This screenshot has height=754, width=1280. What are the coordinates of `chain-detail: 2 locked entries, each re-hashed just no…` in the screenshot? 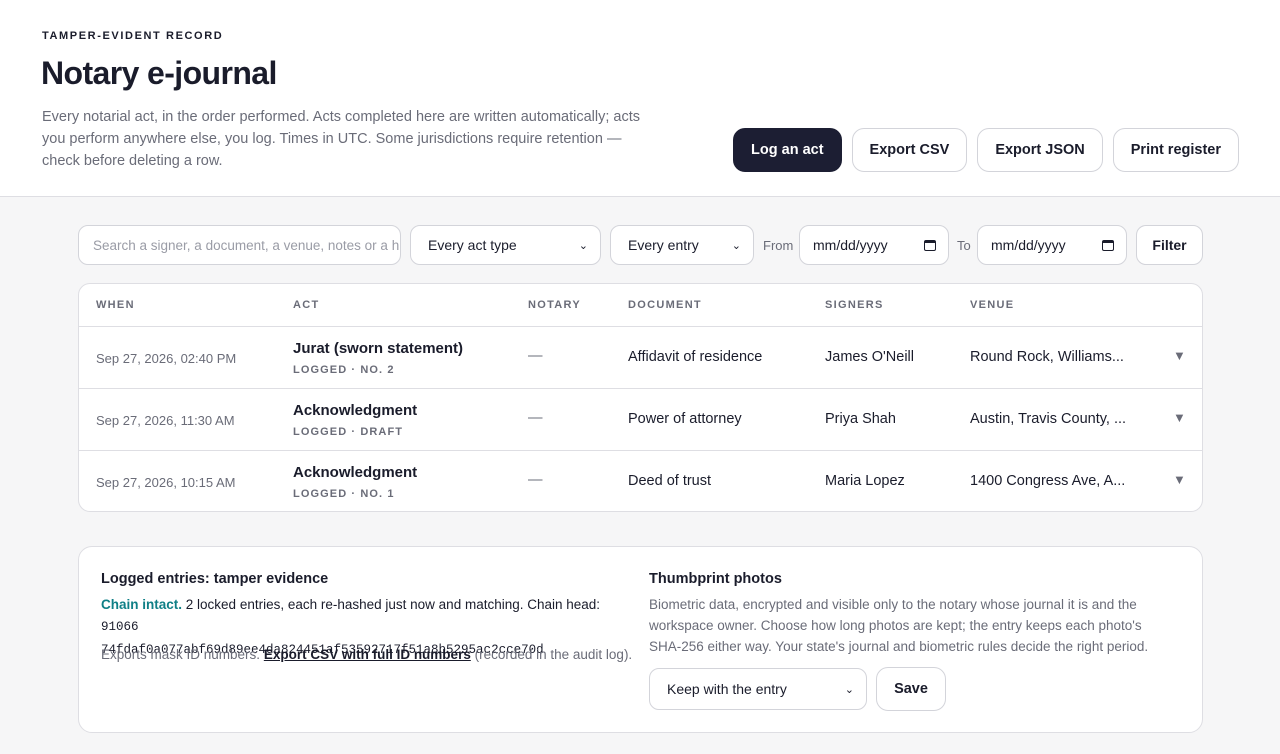 It's located at (393, 604).